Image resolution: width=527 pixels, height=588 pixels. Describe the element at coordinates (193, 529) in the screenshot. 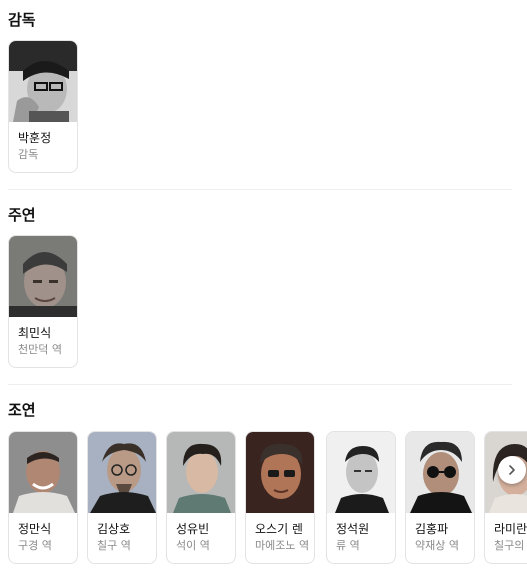

I see `person-name: 성유빈` at that location.